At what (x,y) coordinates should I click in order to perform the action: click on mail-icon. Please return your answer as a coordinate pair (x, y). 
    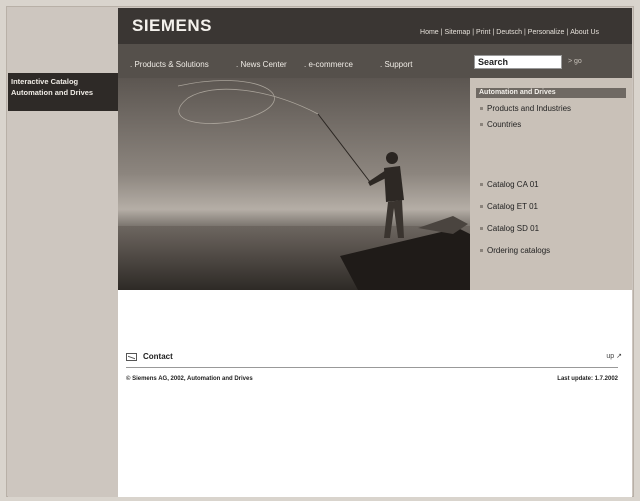
    Looking at the image, I should click on (131, 357).